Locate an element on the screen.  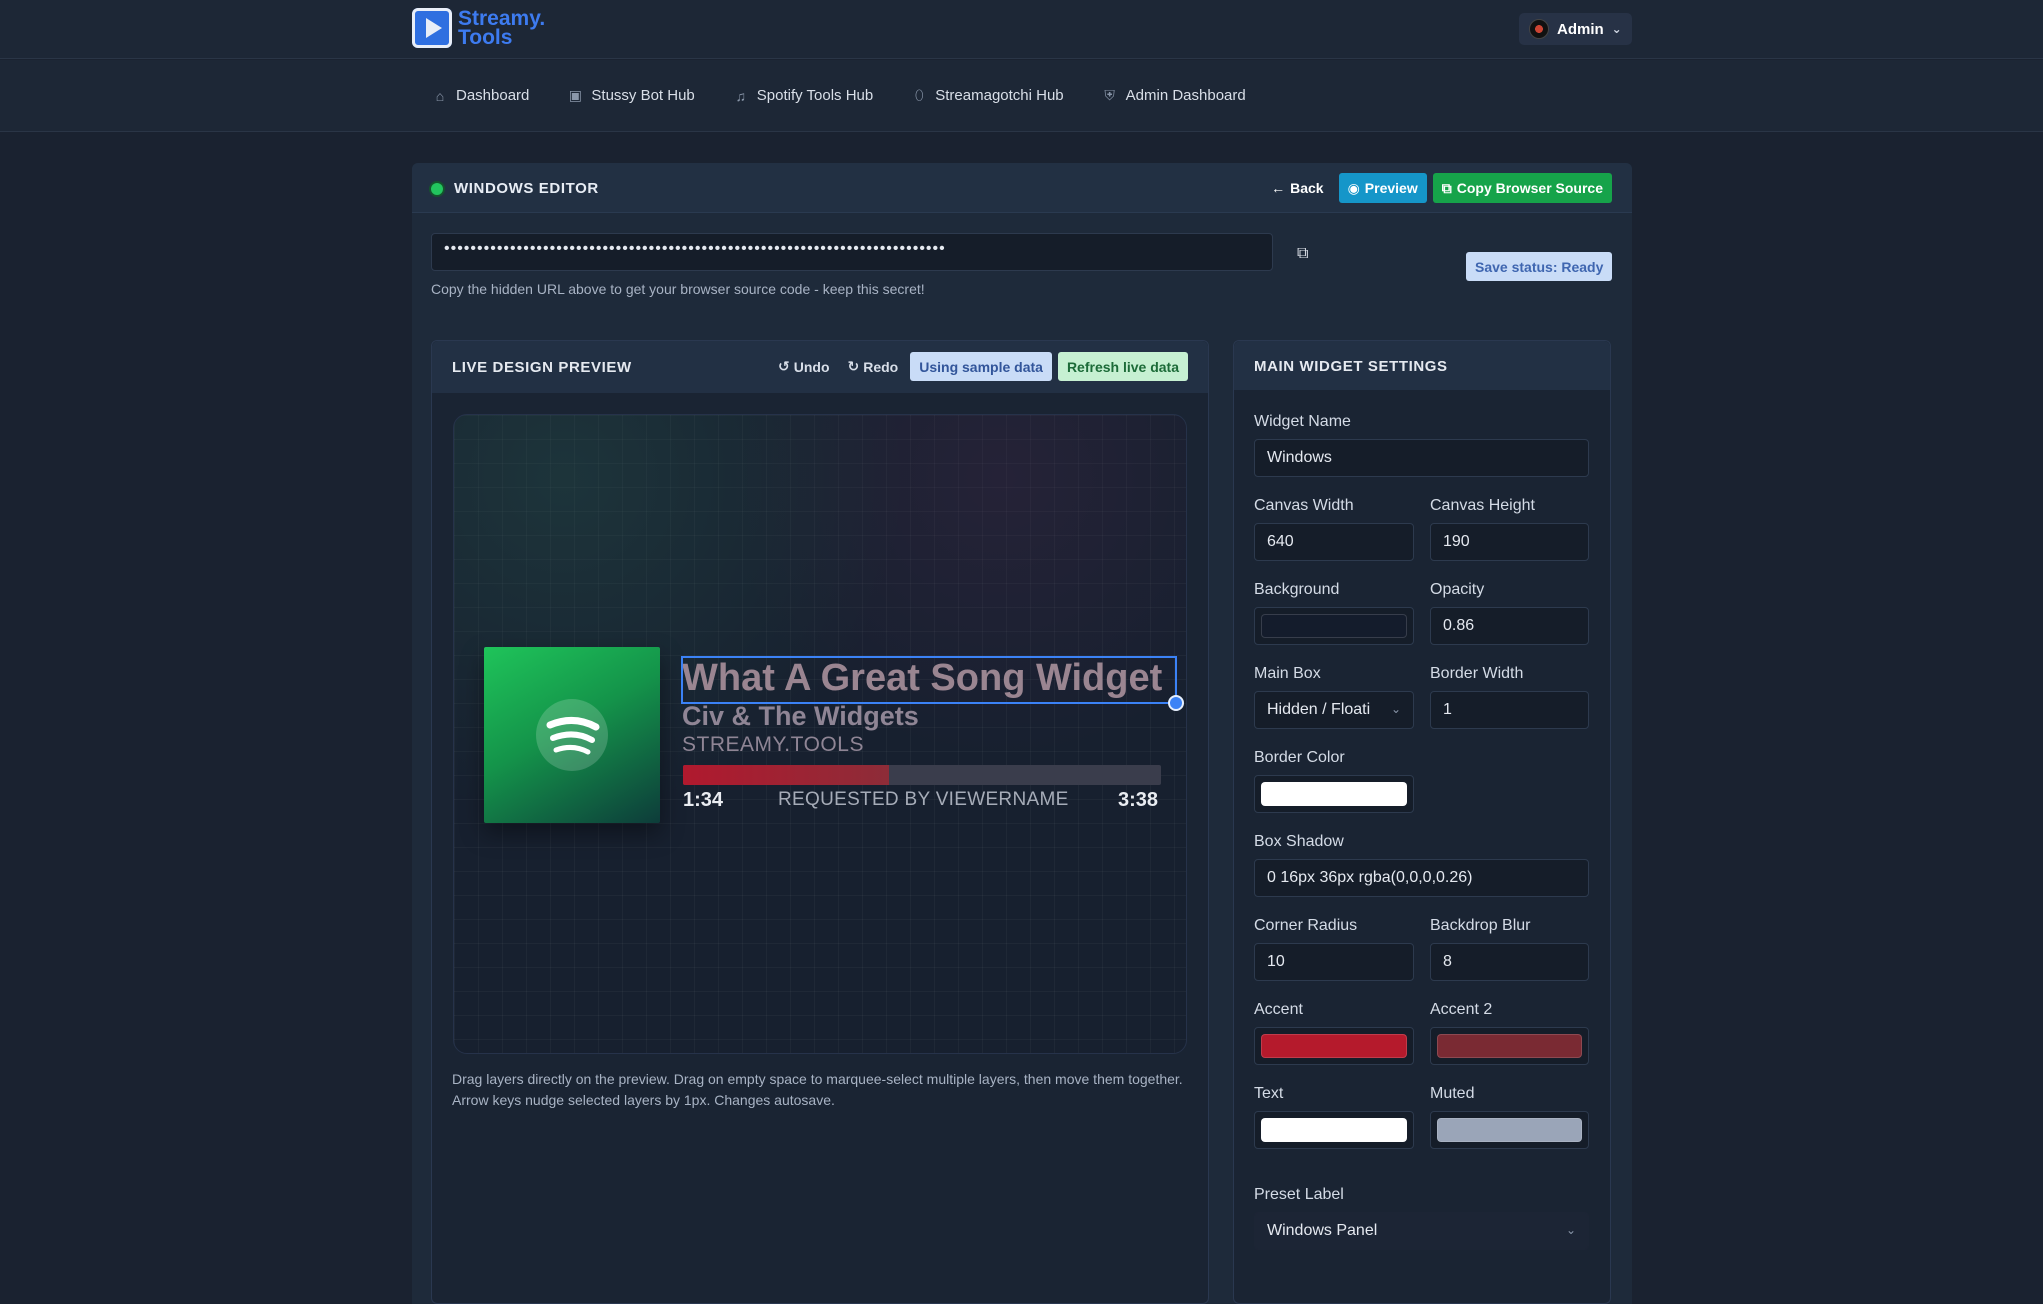
nav-item-label: Admin Dashboard is located at coordinates (1185, 95).